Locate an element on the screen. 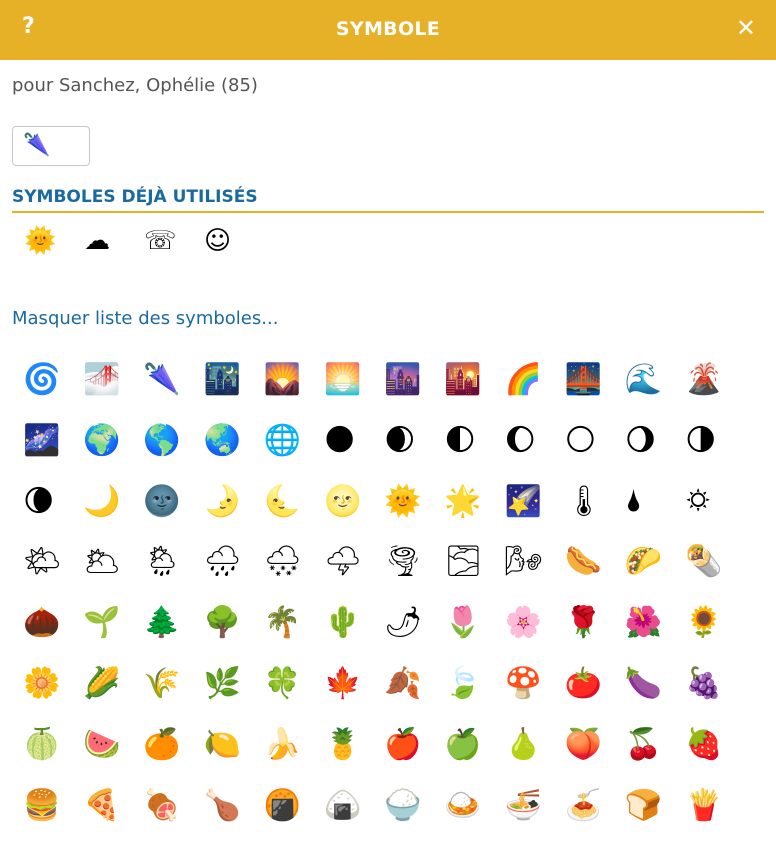 This screenshot has height=846, width=776. symbol-option: 🌉 is located at coordinates (595, 390).